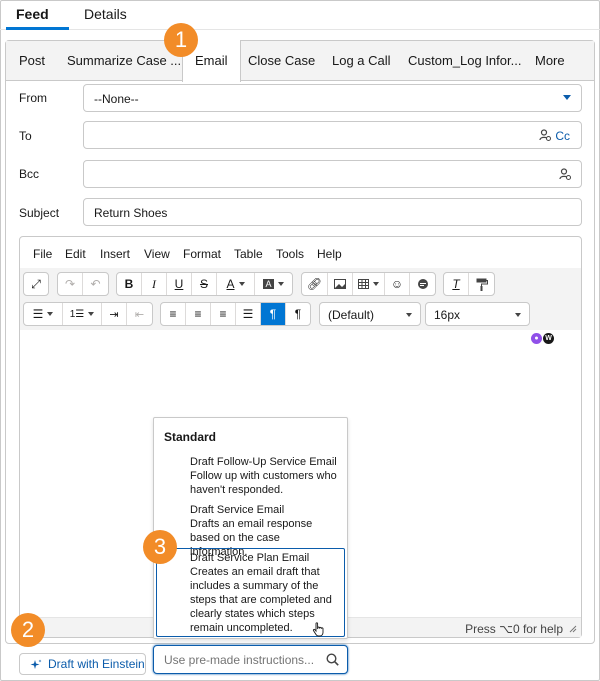  What do you see at coordinates (75, 254) in the screenshot?
I see `menu-edit: Edit` at bounding box center [75, 254].